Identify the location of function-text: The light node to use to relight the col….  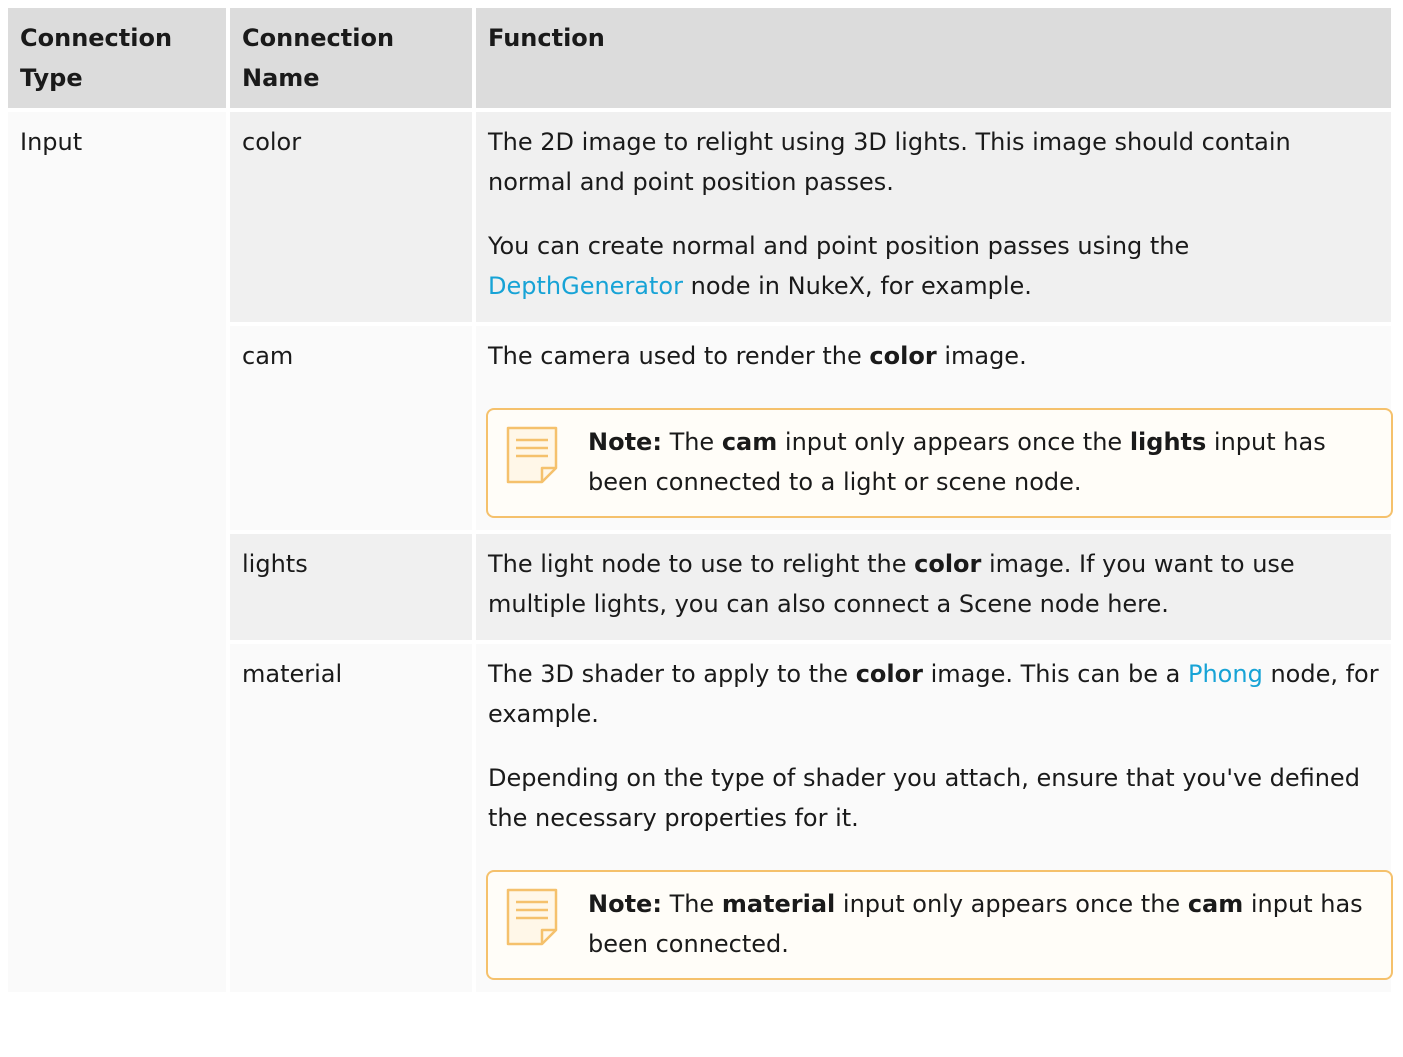
(891, 584).